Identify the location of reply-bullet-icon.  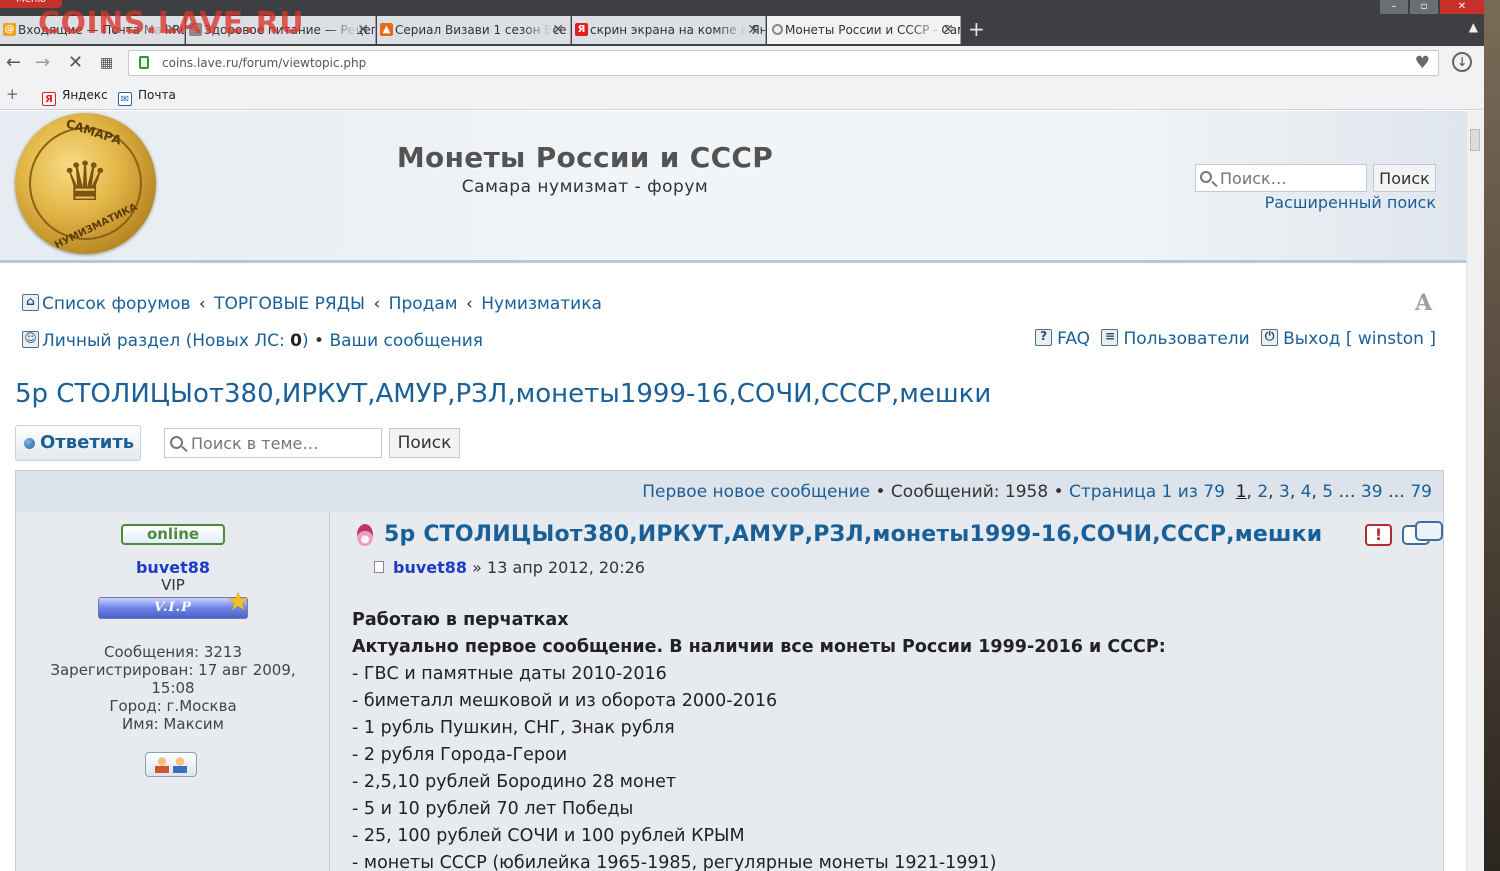
(29, 443).